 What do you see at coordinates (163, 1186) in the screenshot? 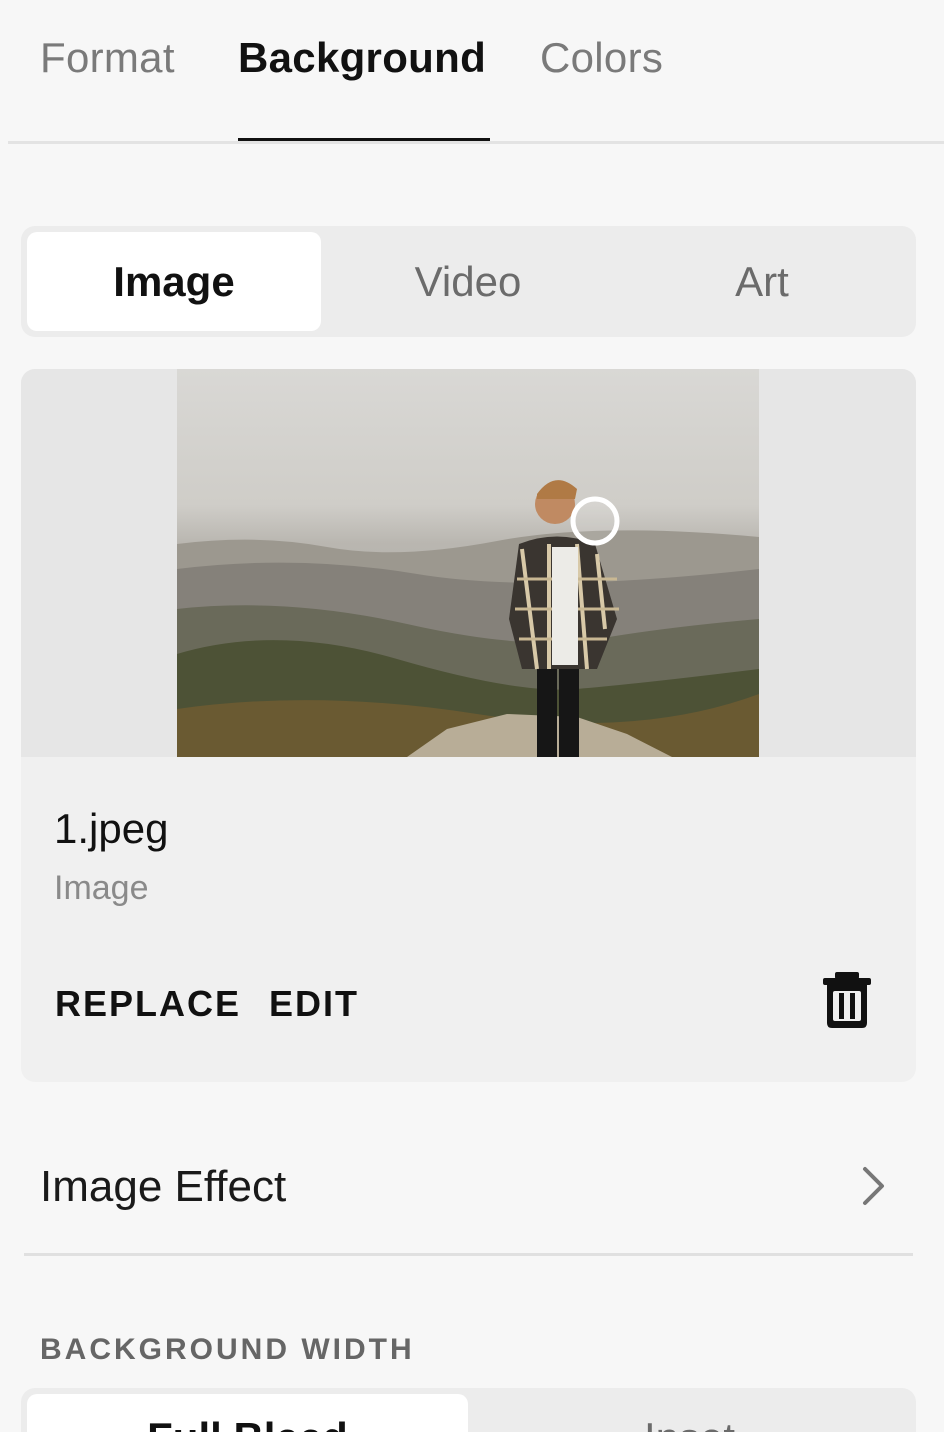
I see `image-effect-label: Image Effect` at bounding box center [163, 1186].